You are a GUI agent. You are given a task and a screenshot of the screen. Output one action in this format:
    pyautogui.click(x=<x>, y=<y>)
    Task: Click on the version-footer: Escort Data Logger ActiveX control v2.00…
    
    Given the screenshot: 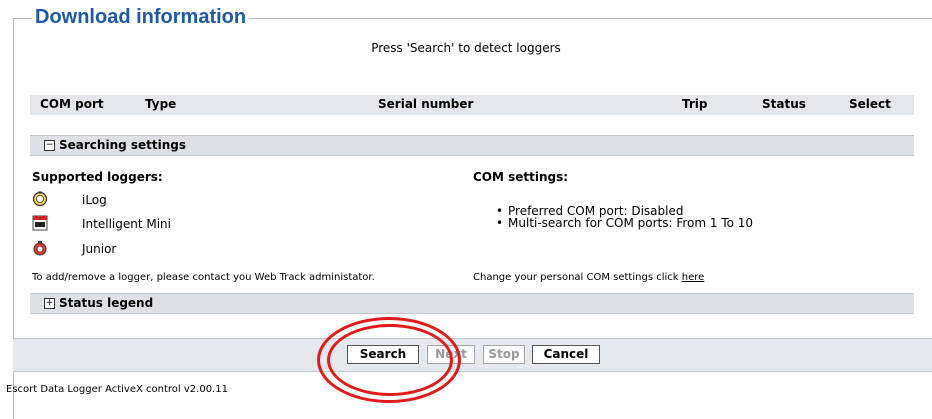 What is the action you would take?
    pyautogui.click(x=117, y=389)
    